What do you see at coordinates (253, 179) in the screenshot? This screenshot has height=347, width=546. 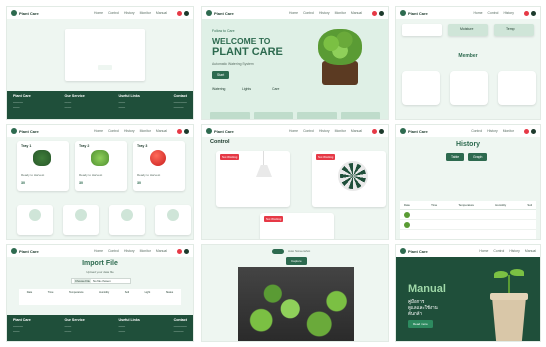 I see `lamp-card: Not Working Lamp` at bounding box center [253, 179].